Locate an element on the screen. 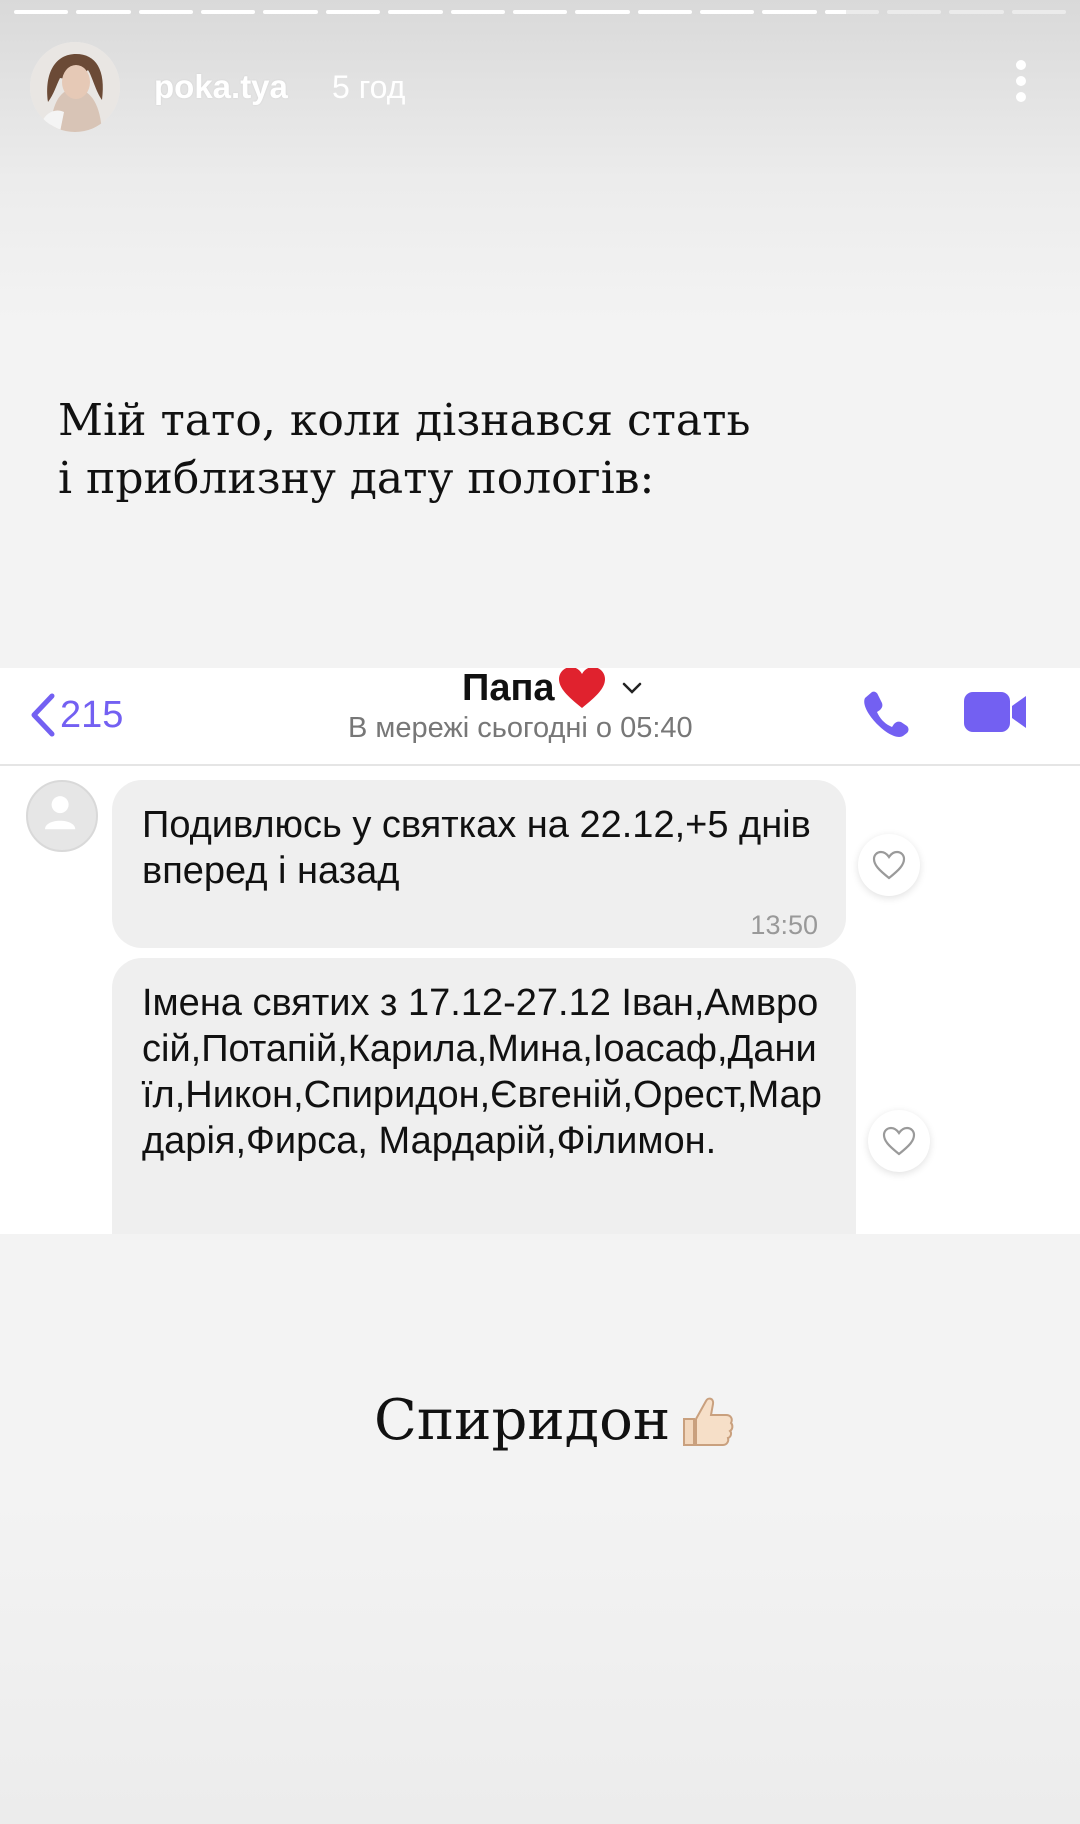 Image resolution: width=1080 pixels, height=1824 pixels. more-options-icon is located at coordinates (1021, 85).